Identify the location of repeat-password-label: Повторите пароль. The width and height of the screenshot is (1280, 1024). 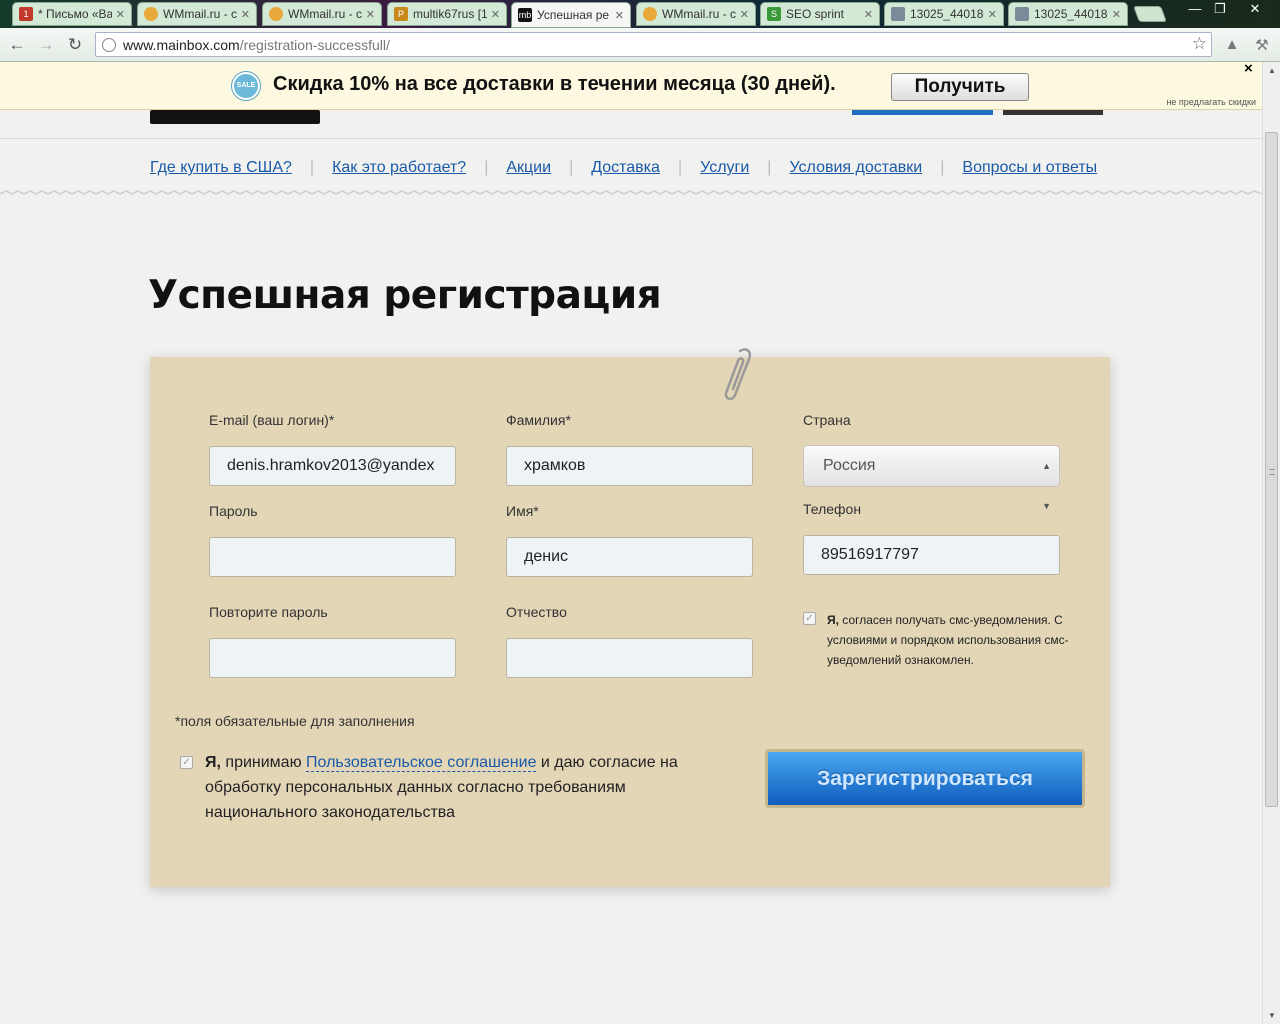
(268, 612).